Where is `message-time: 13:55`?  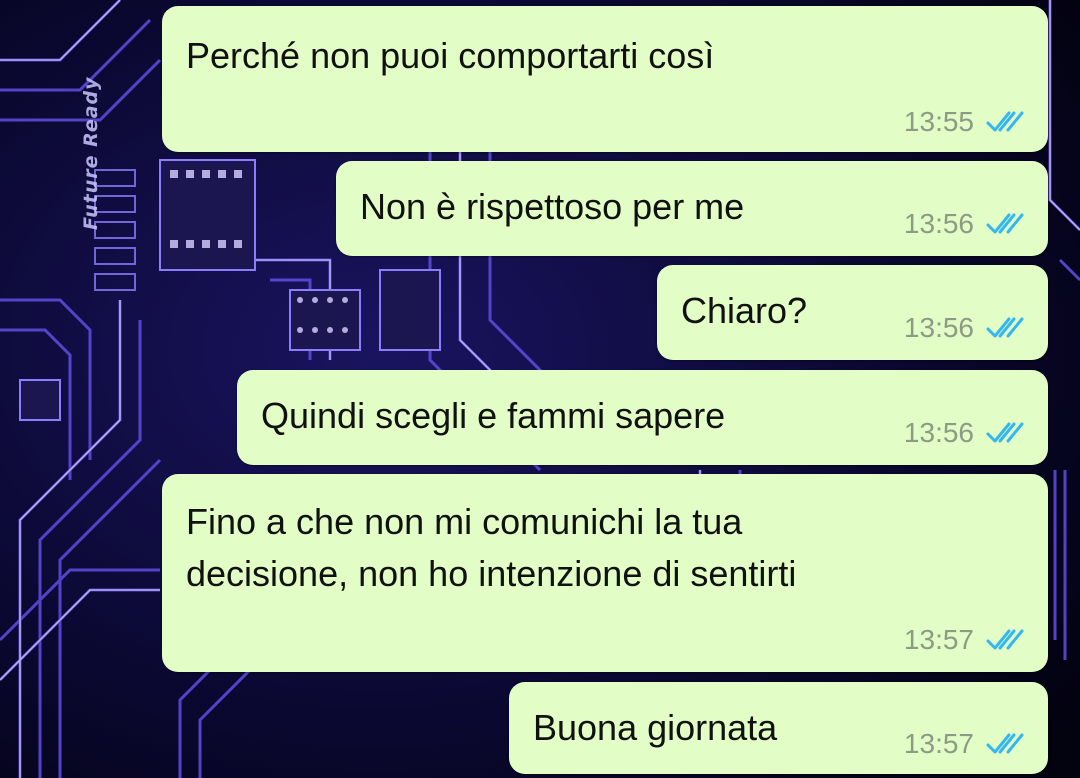
message-time: 13:55 is located at coordinates (938, 121).